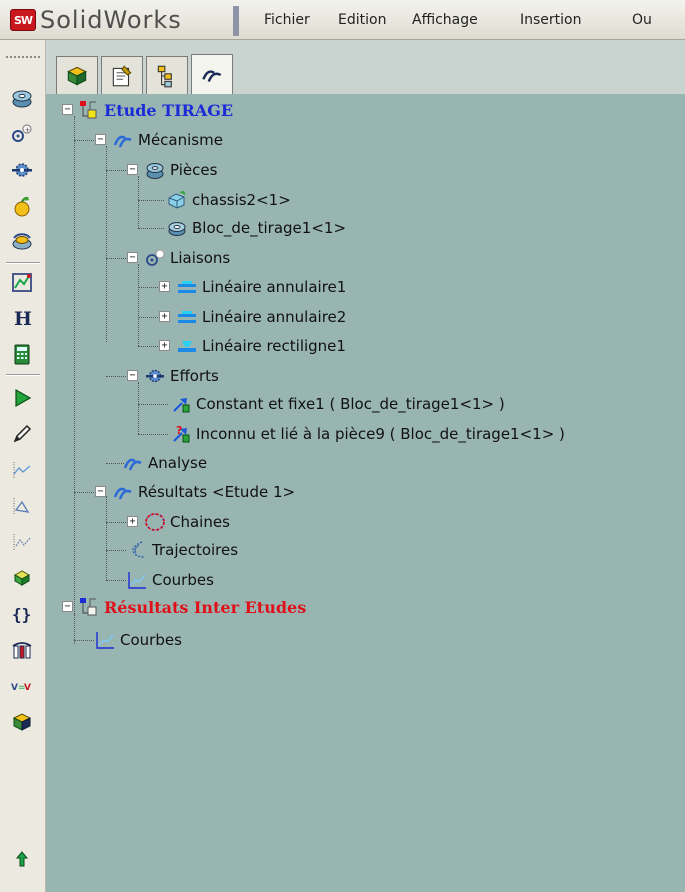  What do you see at coordinates (89, 110) in the screenshot?
I see `study-icon` at bounding box center [89, 110].